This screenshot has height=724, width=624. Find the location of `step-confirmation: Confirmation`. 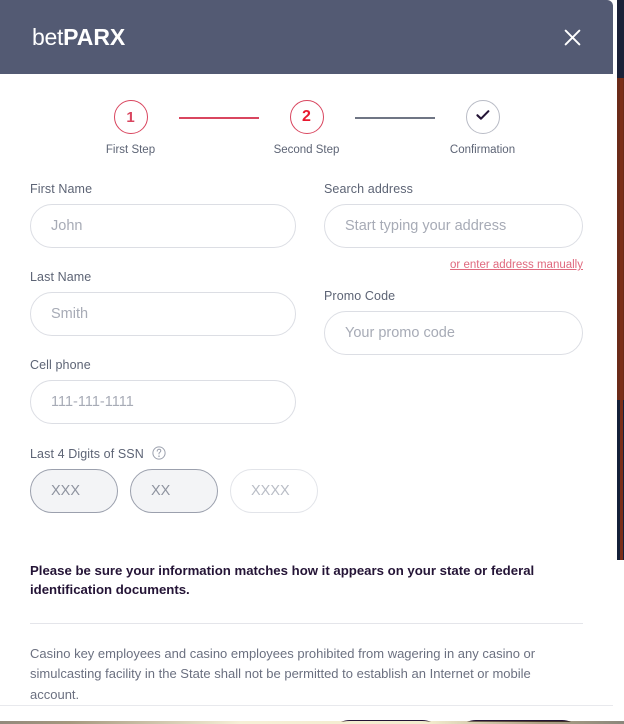

step-confirmation: Confirmation is located at coordinates (483, 128).